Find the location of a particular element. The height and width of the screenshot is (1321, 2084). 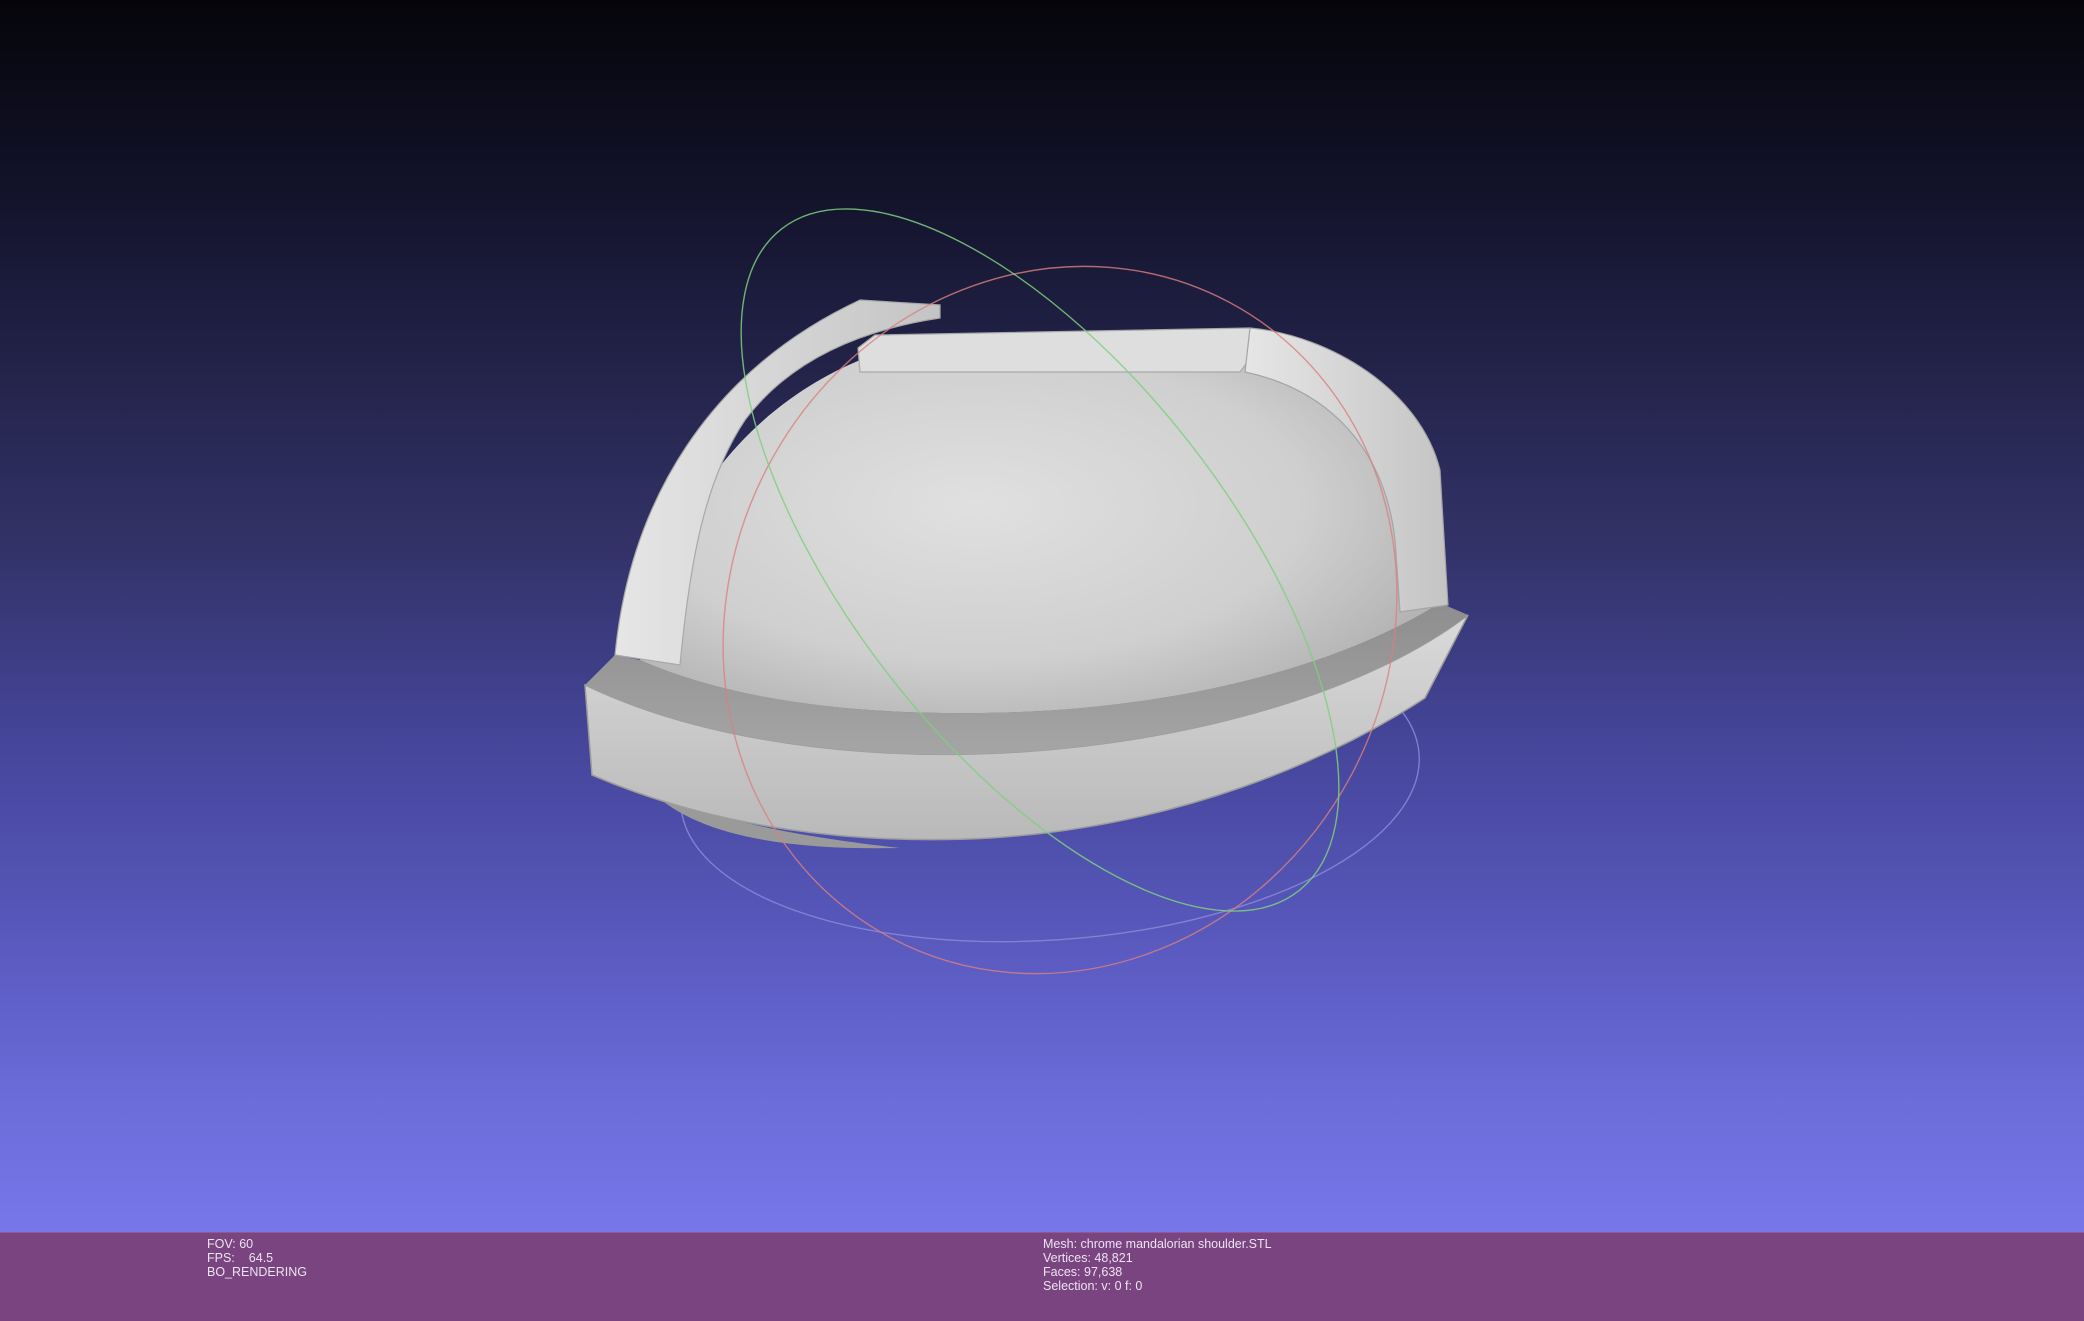

faces-readout: Faces: 97,638 is located at coordinates (1157, 1272).